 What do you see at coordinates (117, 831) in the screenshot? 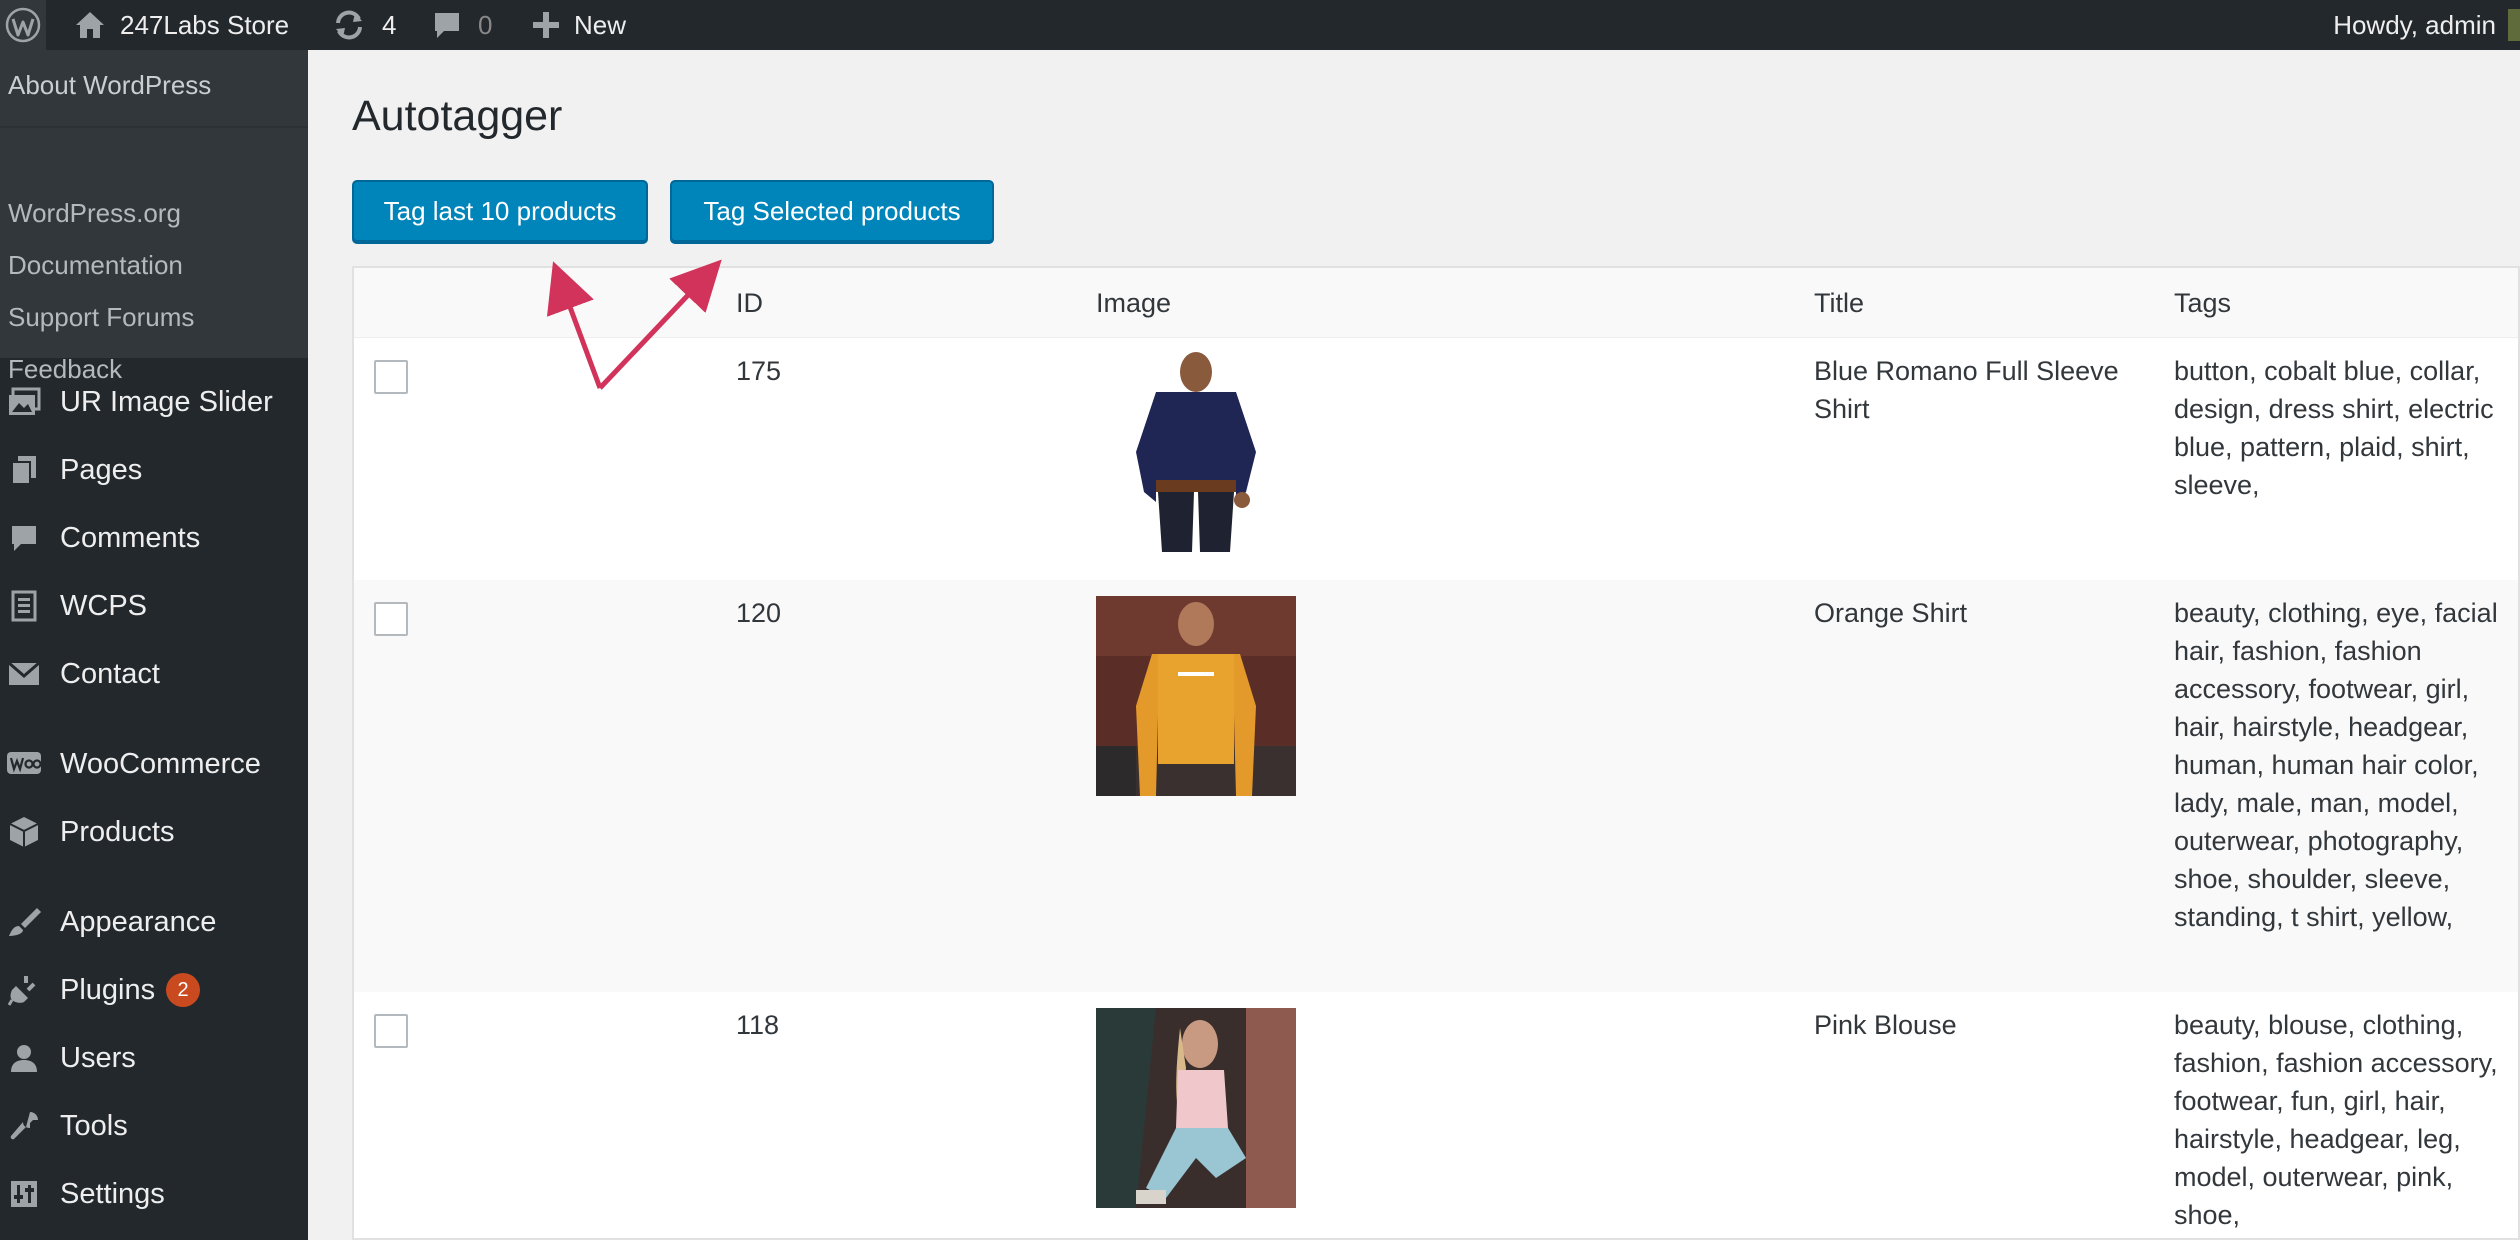
I see `sidebar-item-label: Products` at bounding box center [117, 831].